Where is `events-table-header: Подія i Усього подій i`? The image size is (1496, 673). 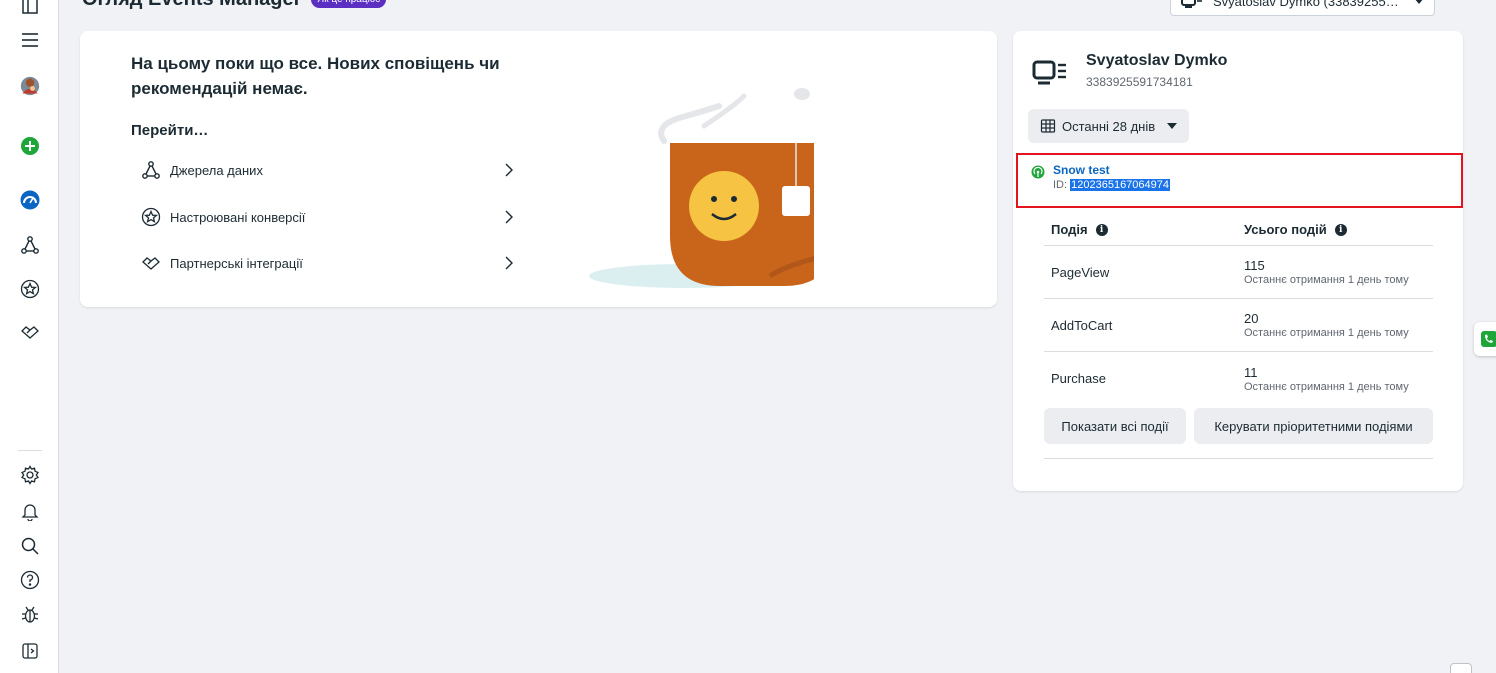
events-table-header: Подія i Усього подій i is located at coordinates (1238, 230).